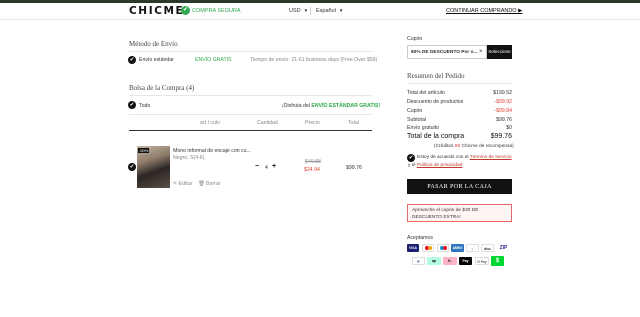 This screenshot has height=317, width=640. I want to click on apple-pay-icon: Pay, so click(465, 261).